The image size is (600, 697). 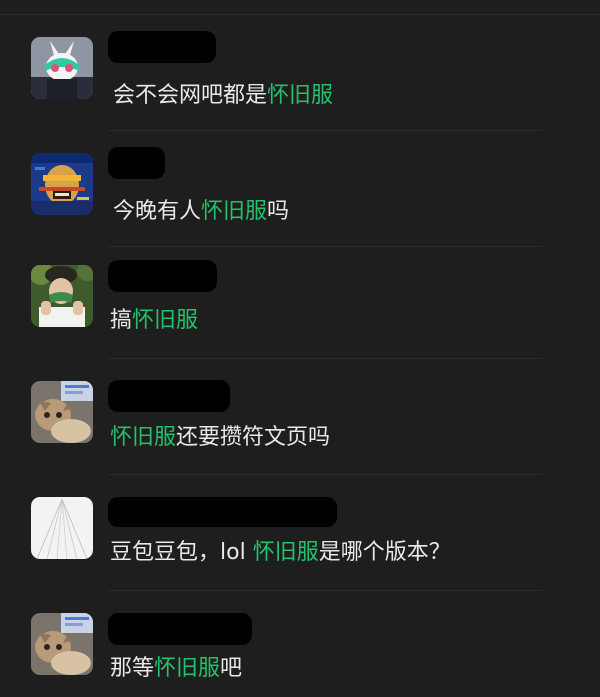 I want to click on message-text: 怀旧服还要攒符文页吗, so click(x=220, y=437).